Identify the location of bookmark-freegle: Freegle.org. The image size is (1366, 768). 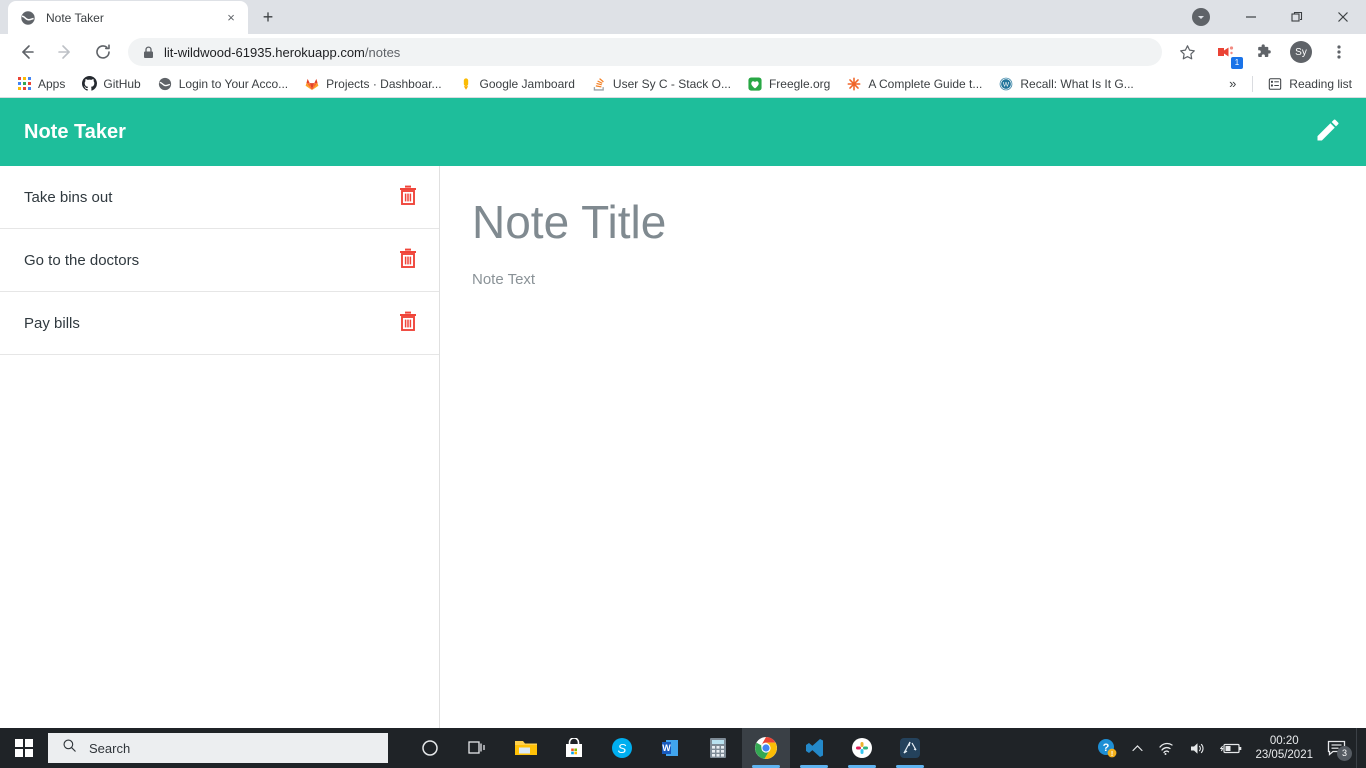
(788, 84).